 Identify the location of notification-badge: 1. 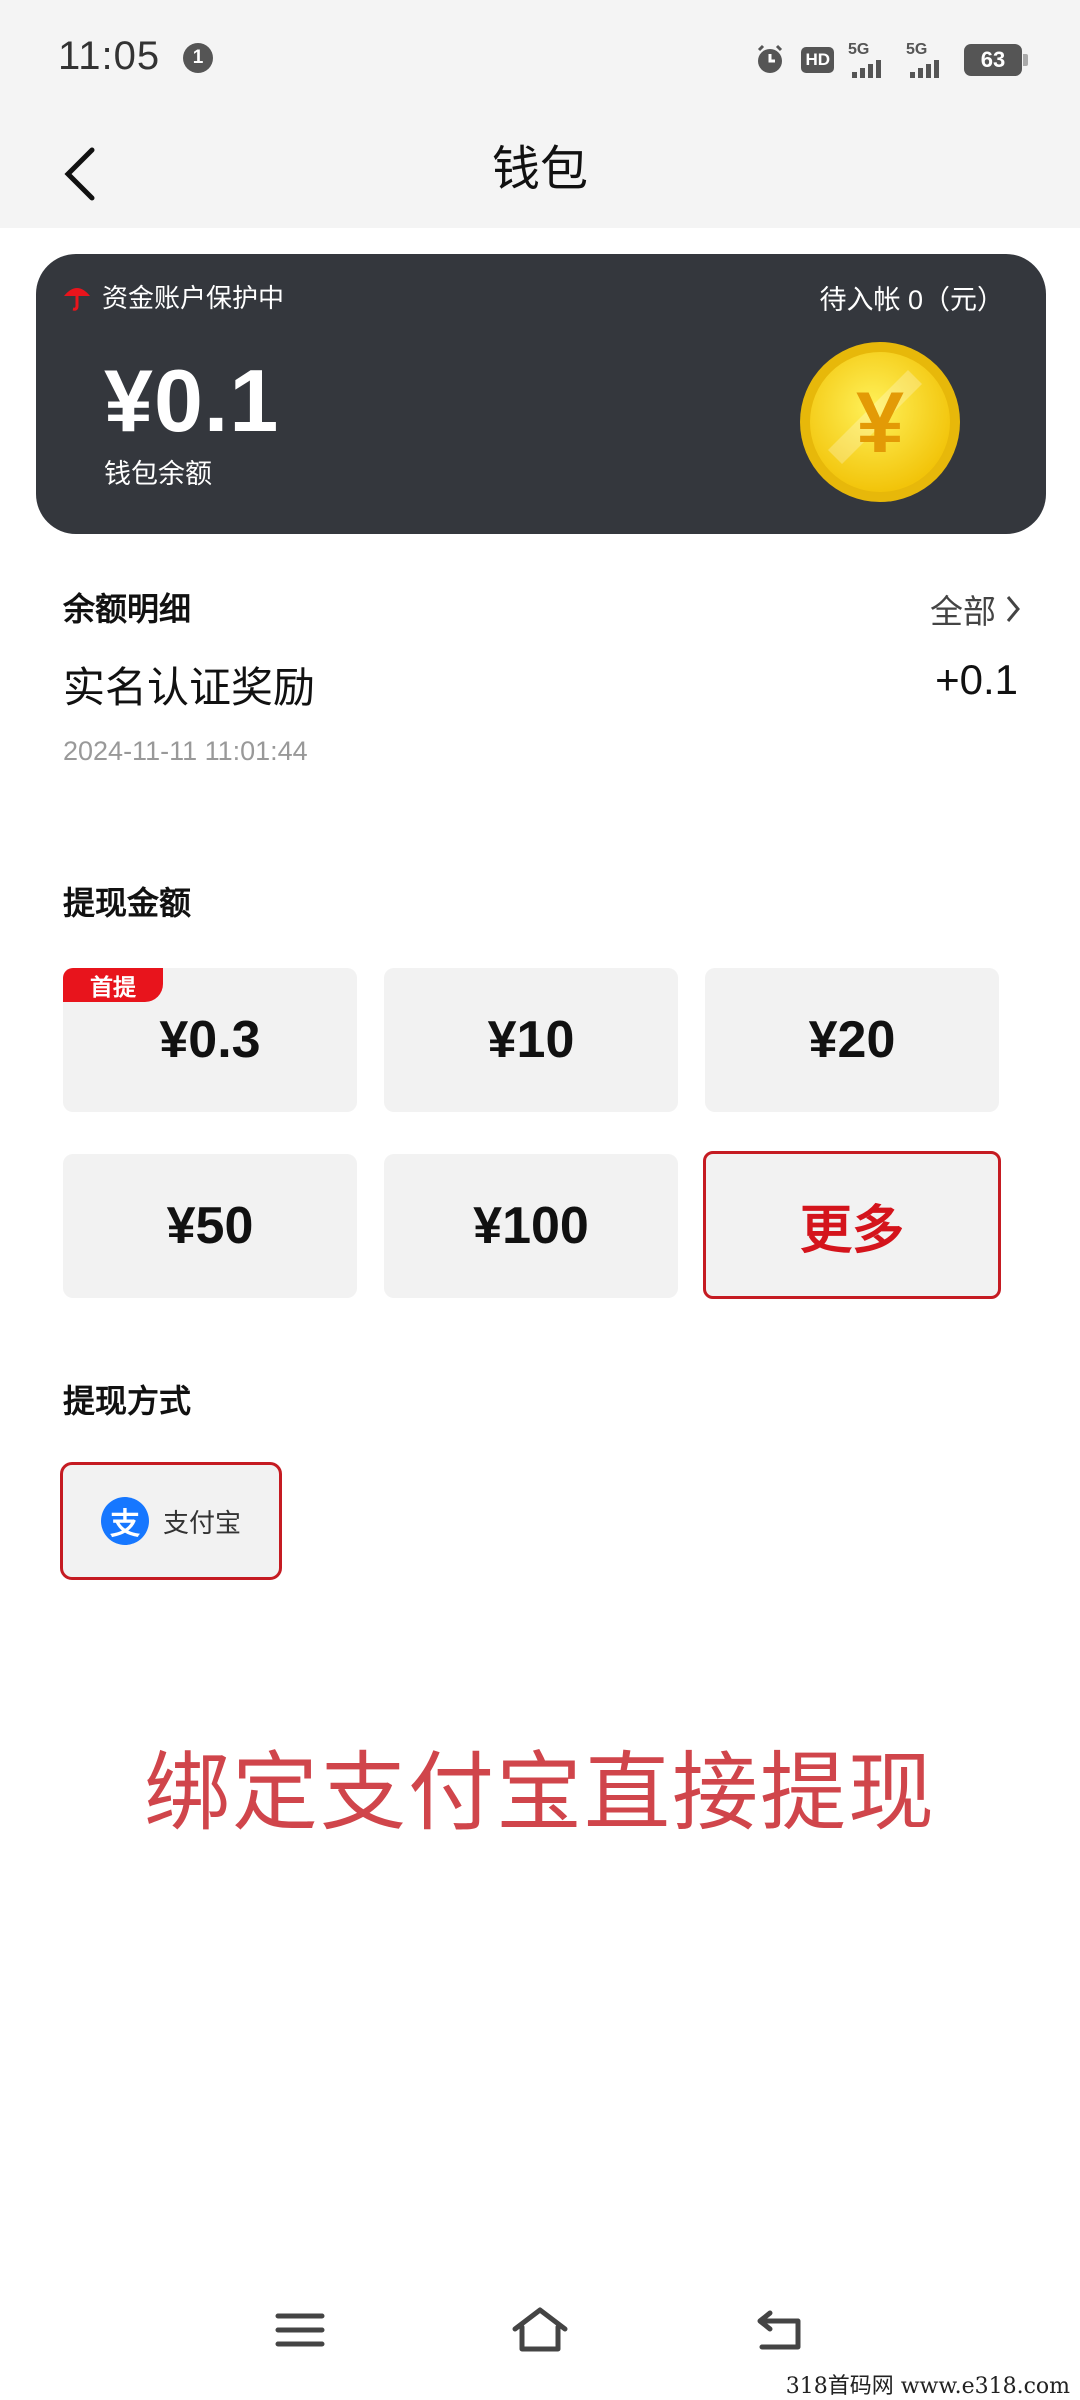
(198, 58).